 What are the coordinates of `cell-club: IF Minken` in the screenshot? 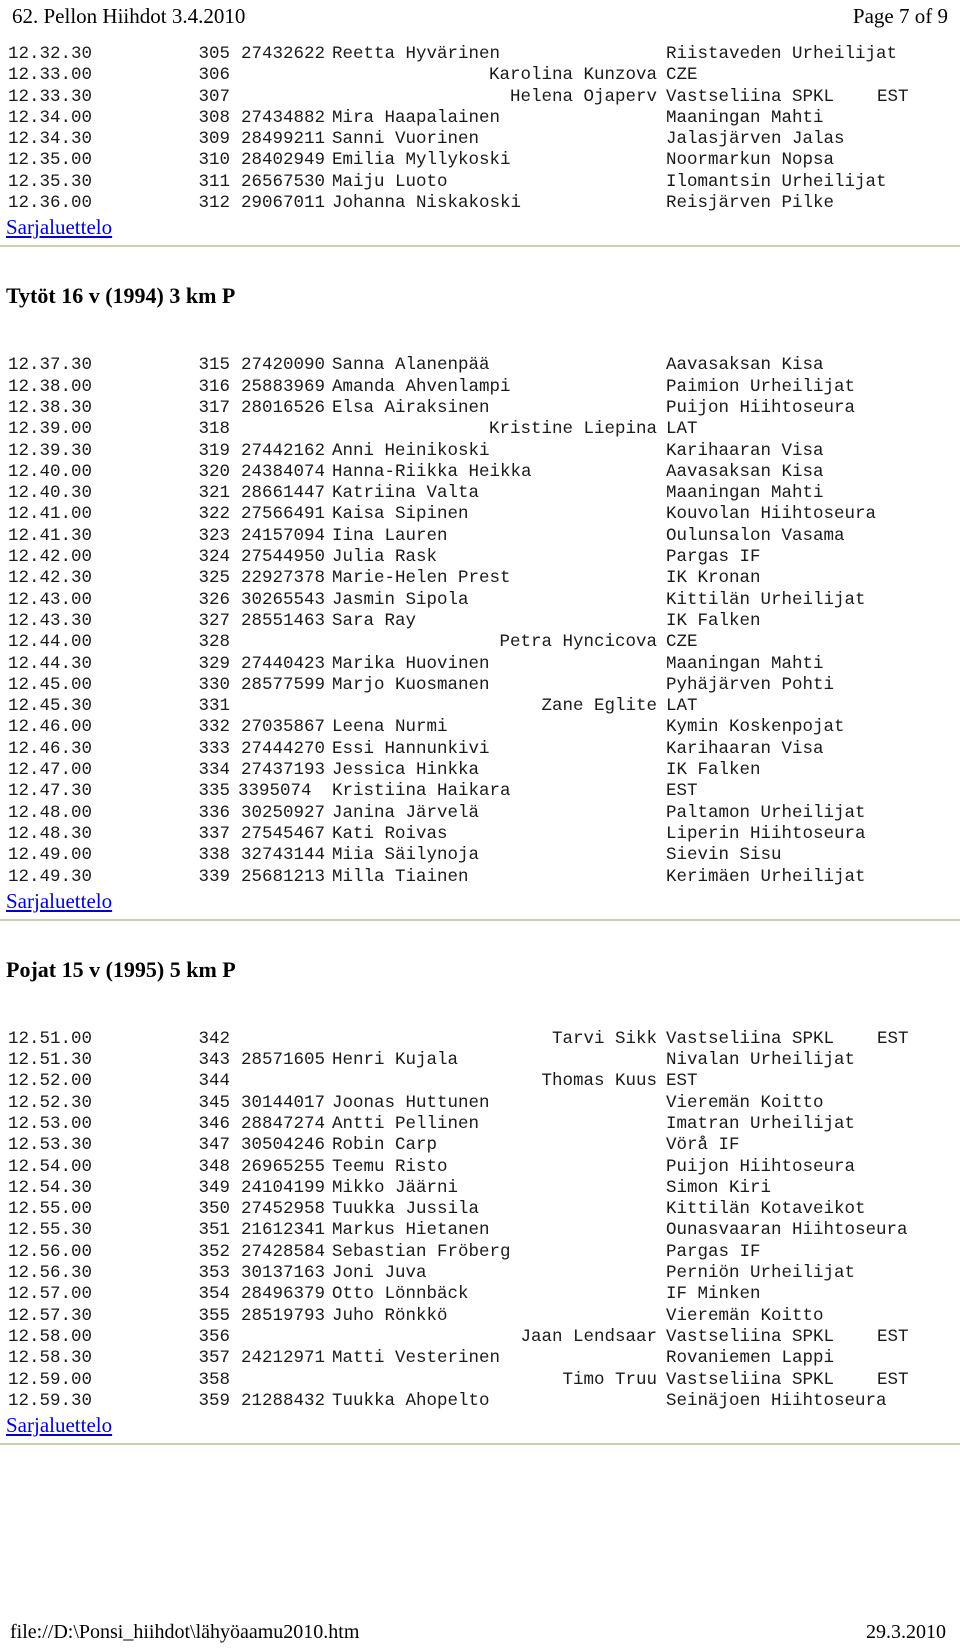 It's located at (713, 1294).